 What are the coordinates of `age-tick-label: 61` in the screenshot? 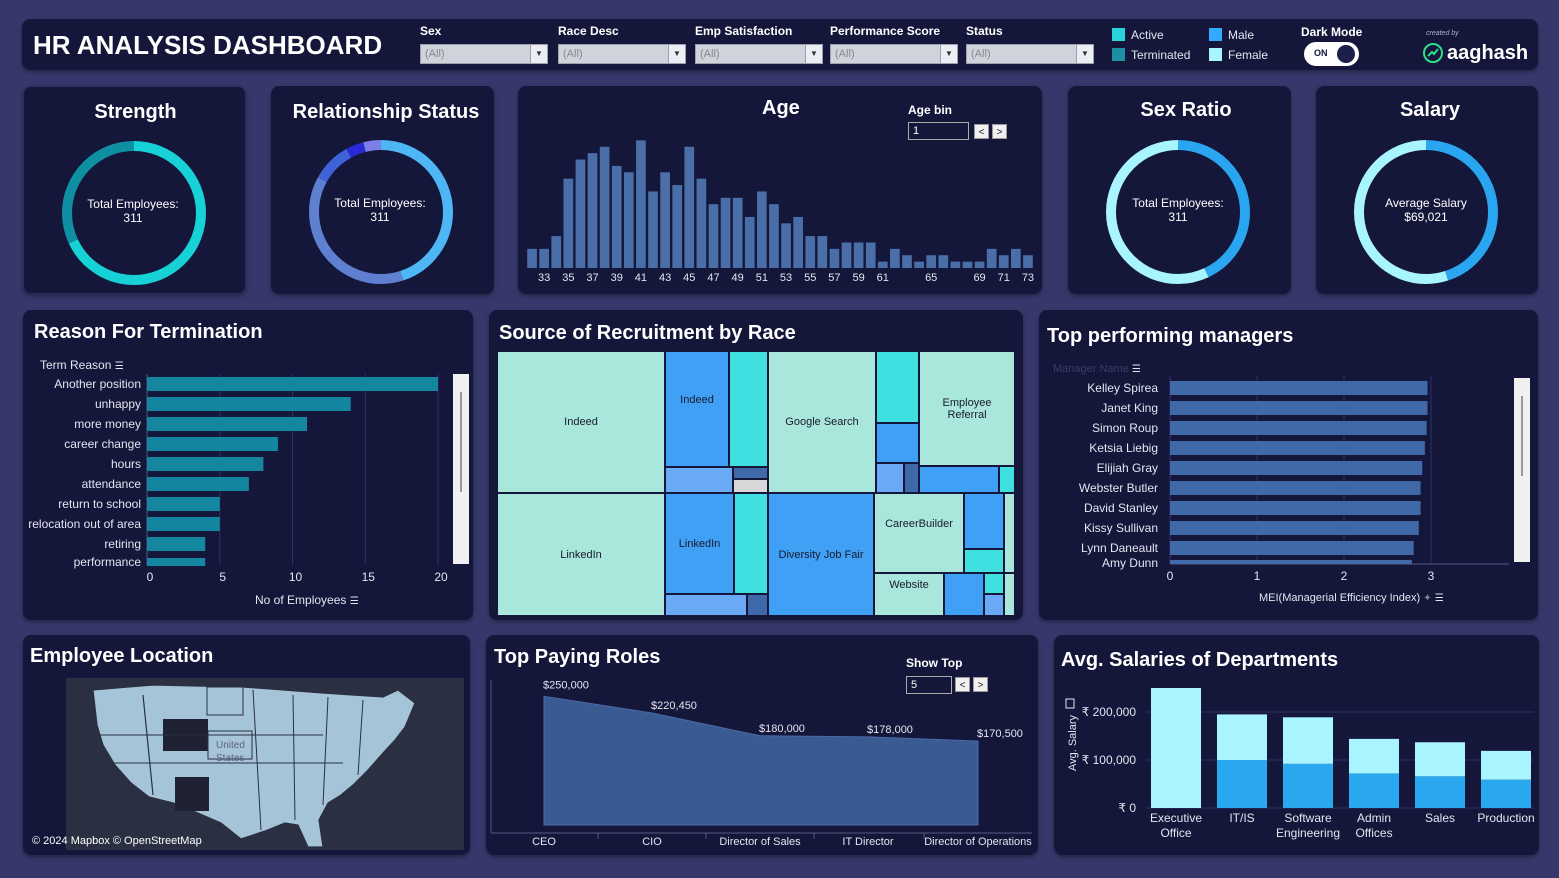 It's located at (883, 278).